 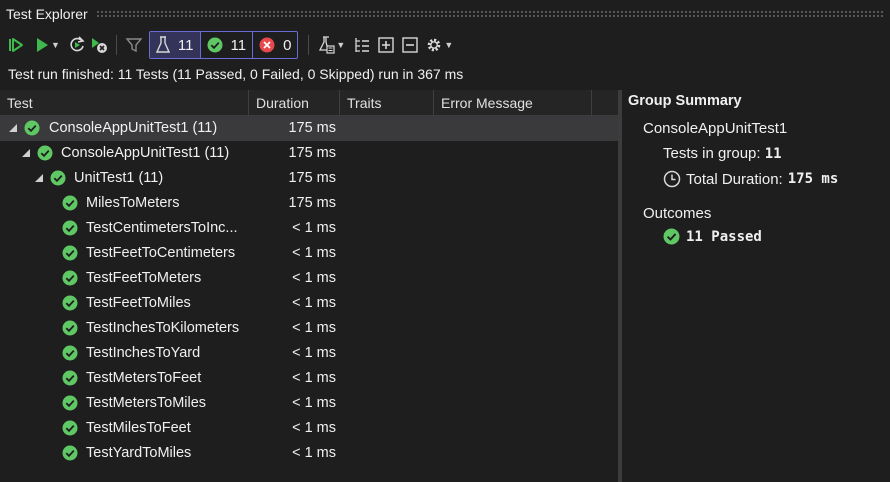 I want to click on outcome-passed-link: 11 Passed, so click(x=712, y=236).